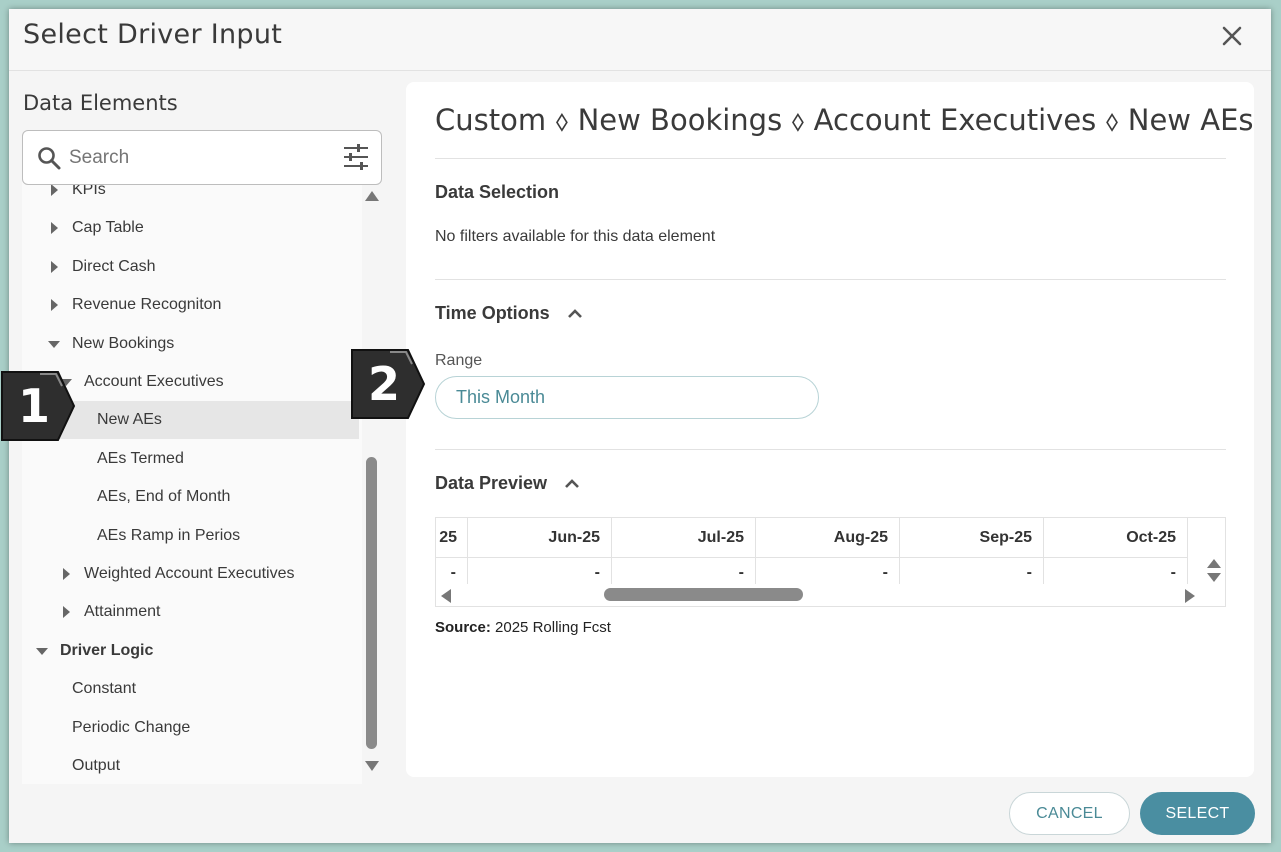 The height and width of the screenshot is (852, 1281). What do you see at coordinates (107, 650) in the screenshot?
I see `tree-item-label: Driver Logic` at bounding box center [107, 650].